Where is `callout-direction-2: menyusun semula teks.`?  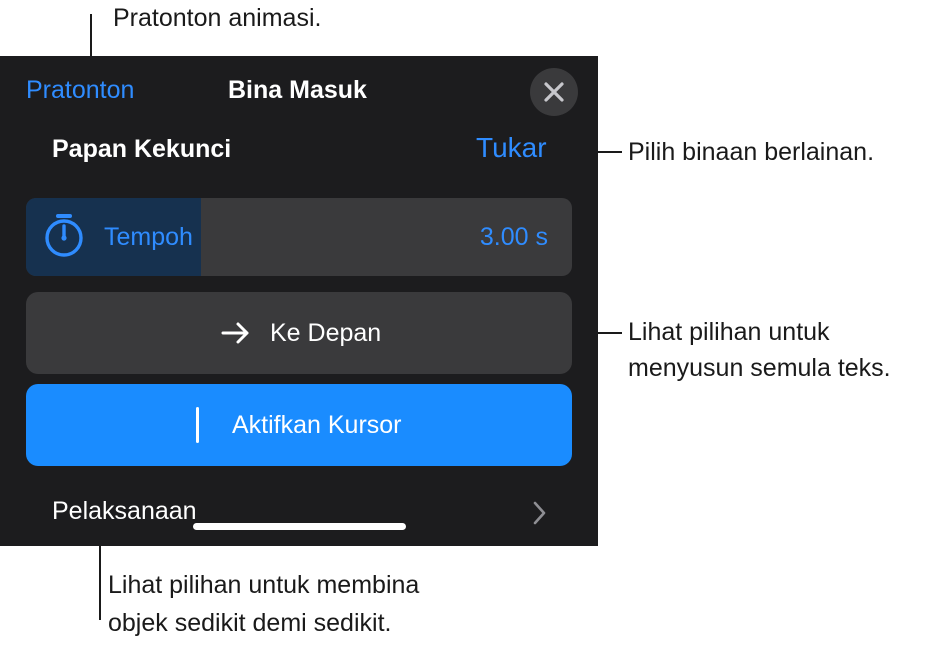
callout-direction-2: menyusun semula teks. is located at coordinates (759, 368).